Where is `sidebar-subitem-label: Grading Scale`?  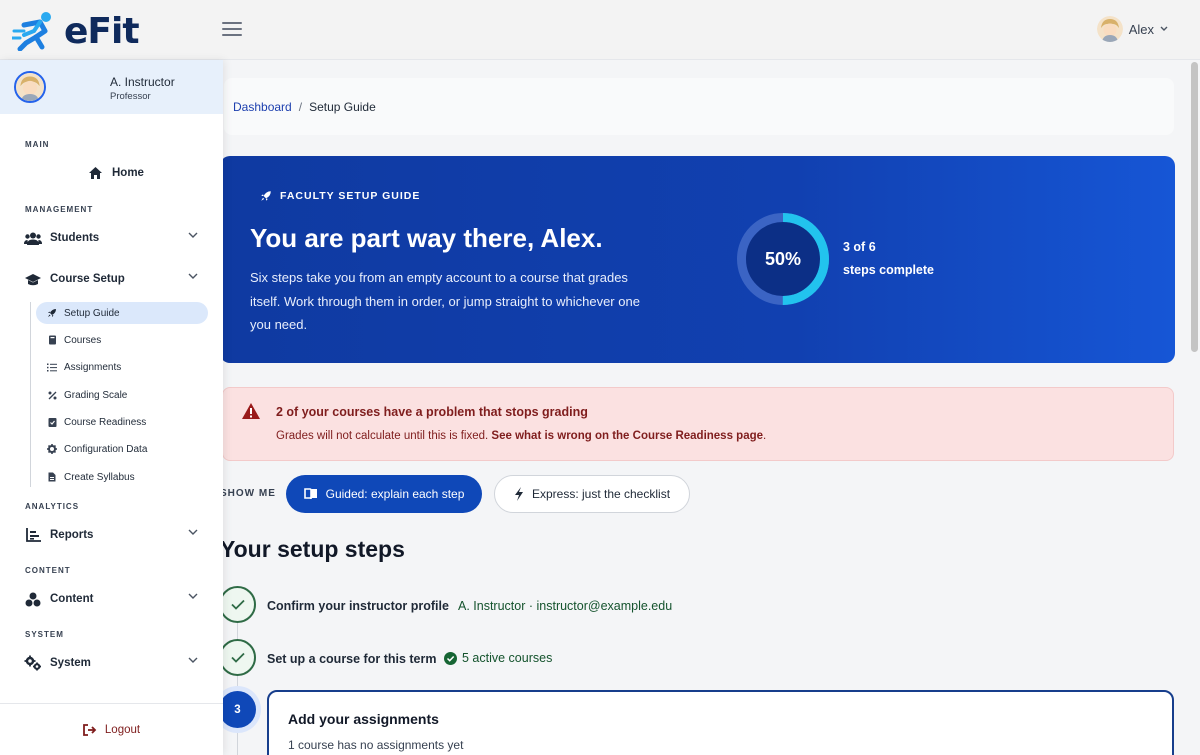 sidebar-subitem-label: Grading Scale is located at coordinates (96, 395).